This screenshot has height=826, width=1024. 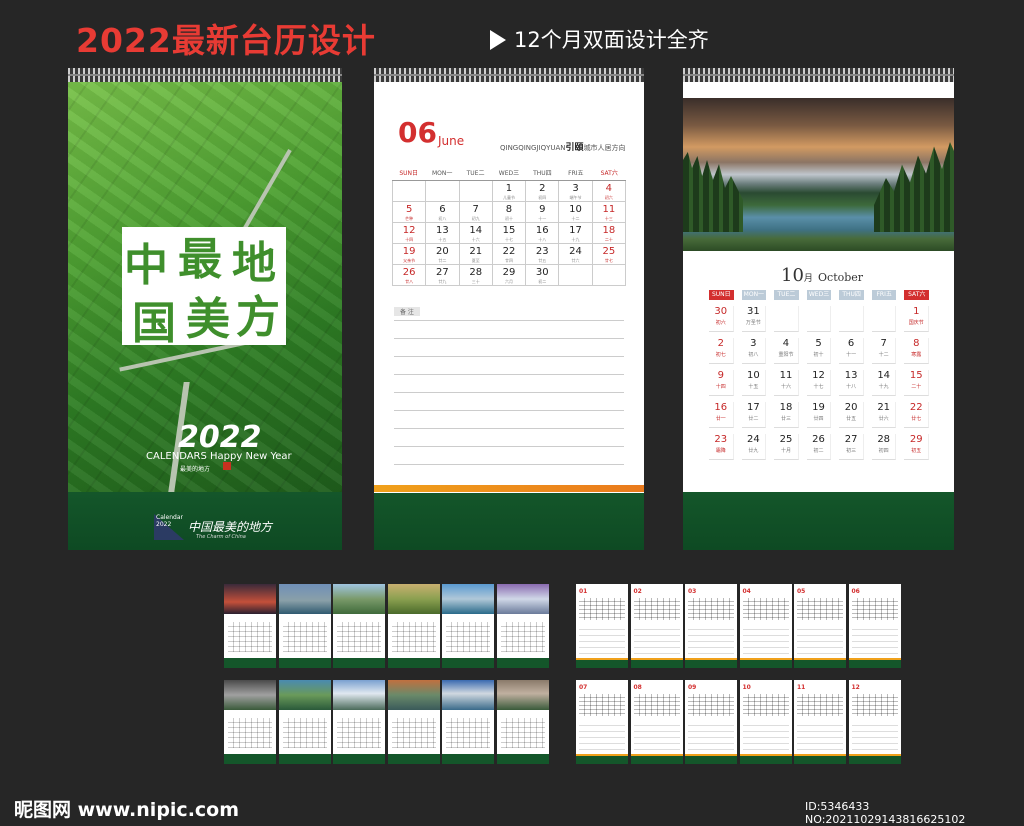 I want to click on day-cell: 20 廿二, so click(x=443, y=254).